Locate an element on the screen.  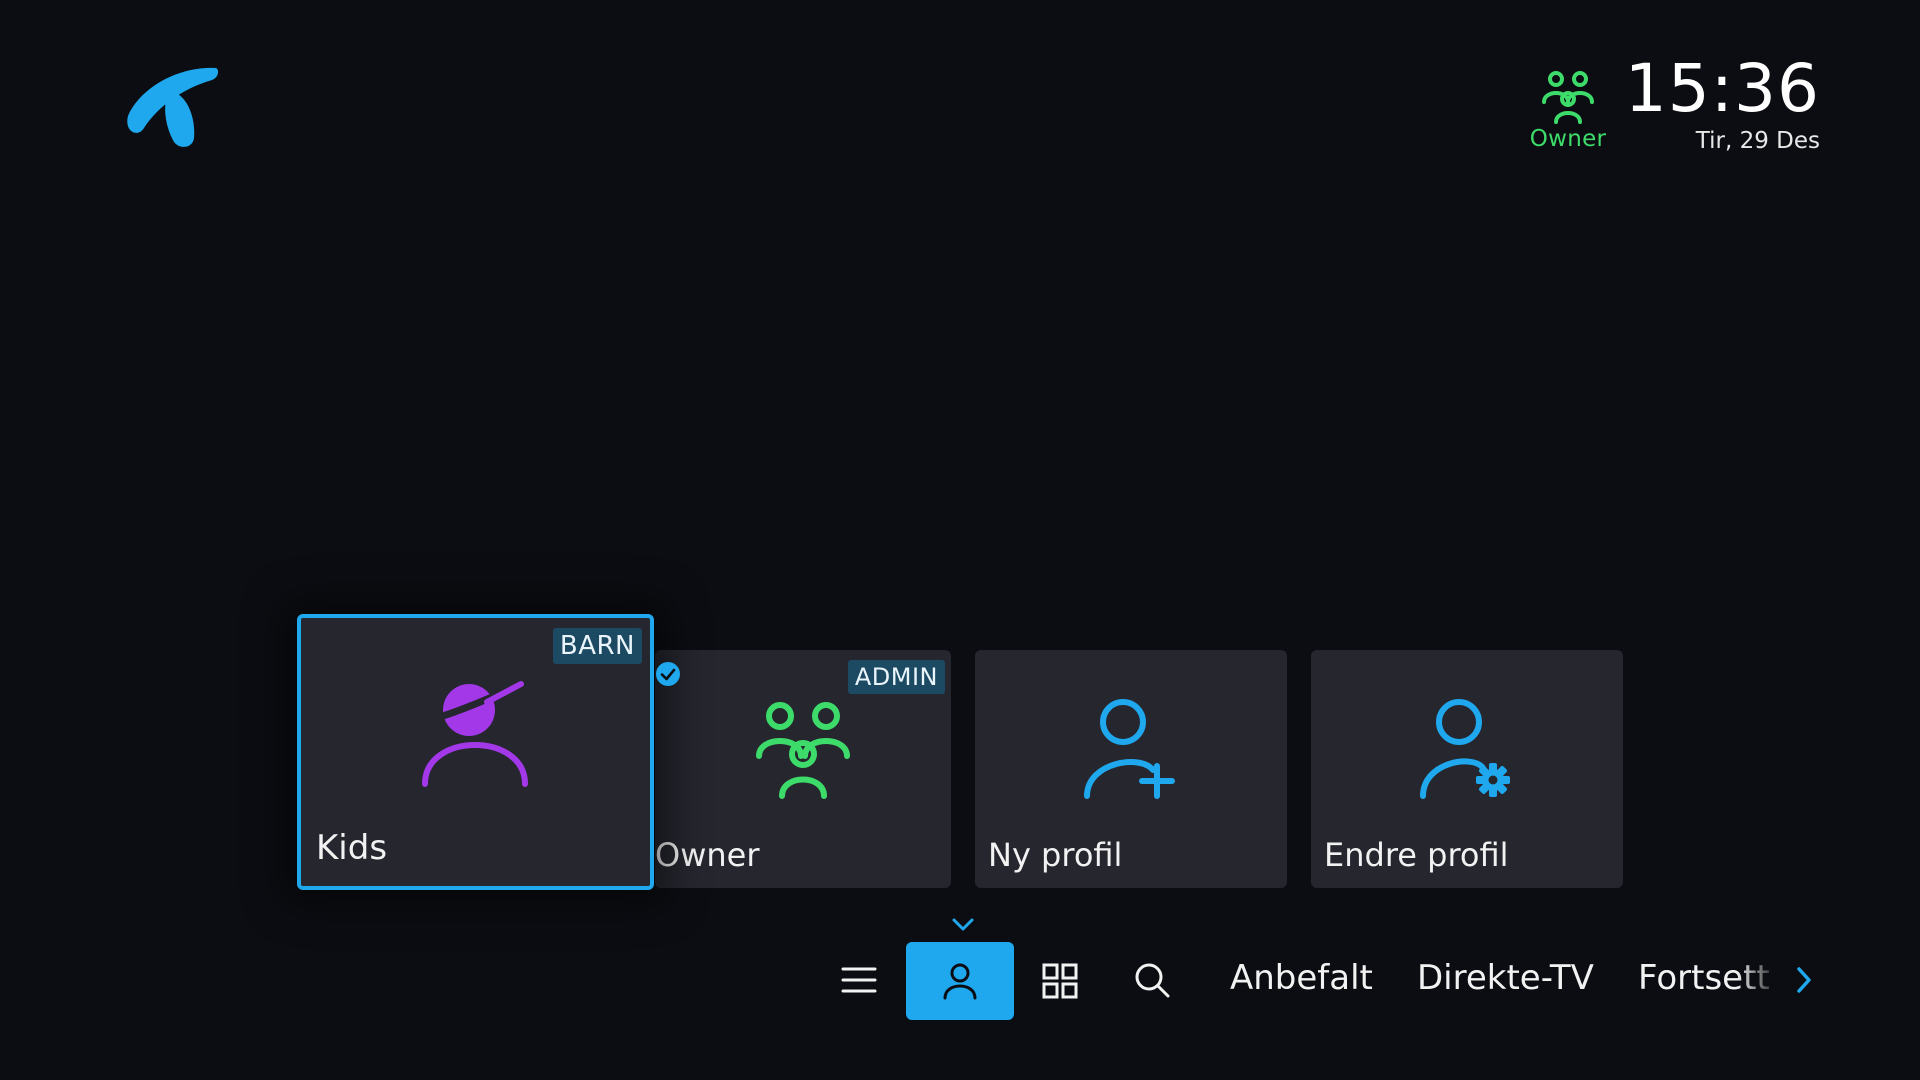
clock-date: Tir, 29 Des is located at coordinates (1757, 141).